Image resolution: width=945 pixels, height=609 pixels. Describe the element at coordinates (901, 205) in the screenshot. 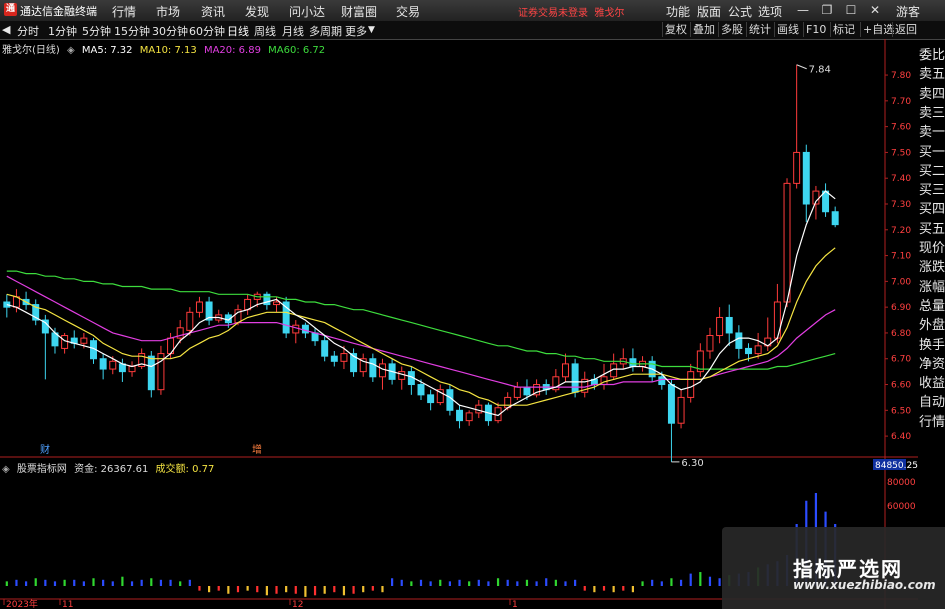

I see `ytick-label: 7.30` at that location.